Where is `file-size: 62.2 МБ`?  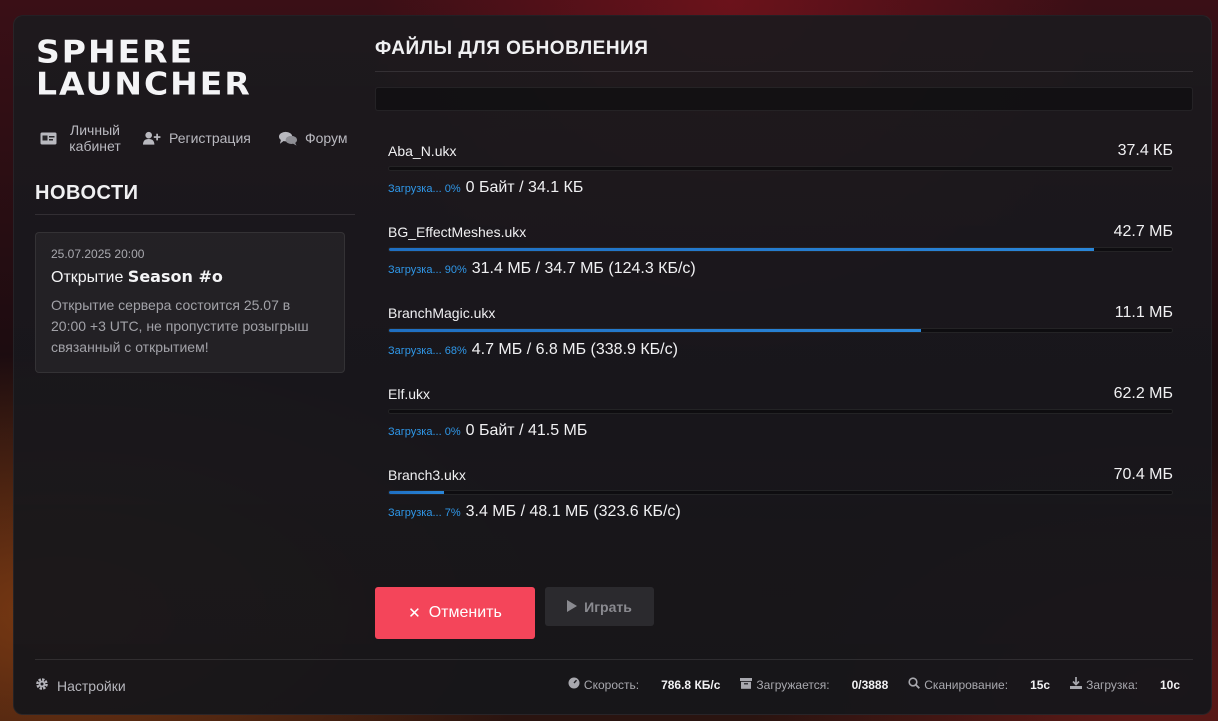 file-size: 62.2 МБ is located at coordinates (1143, 393).